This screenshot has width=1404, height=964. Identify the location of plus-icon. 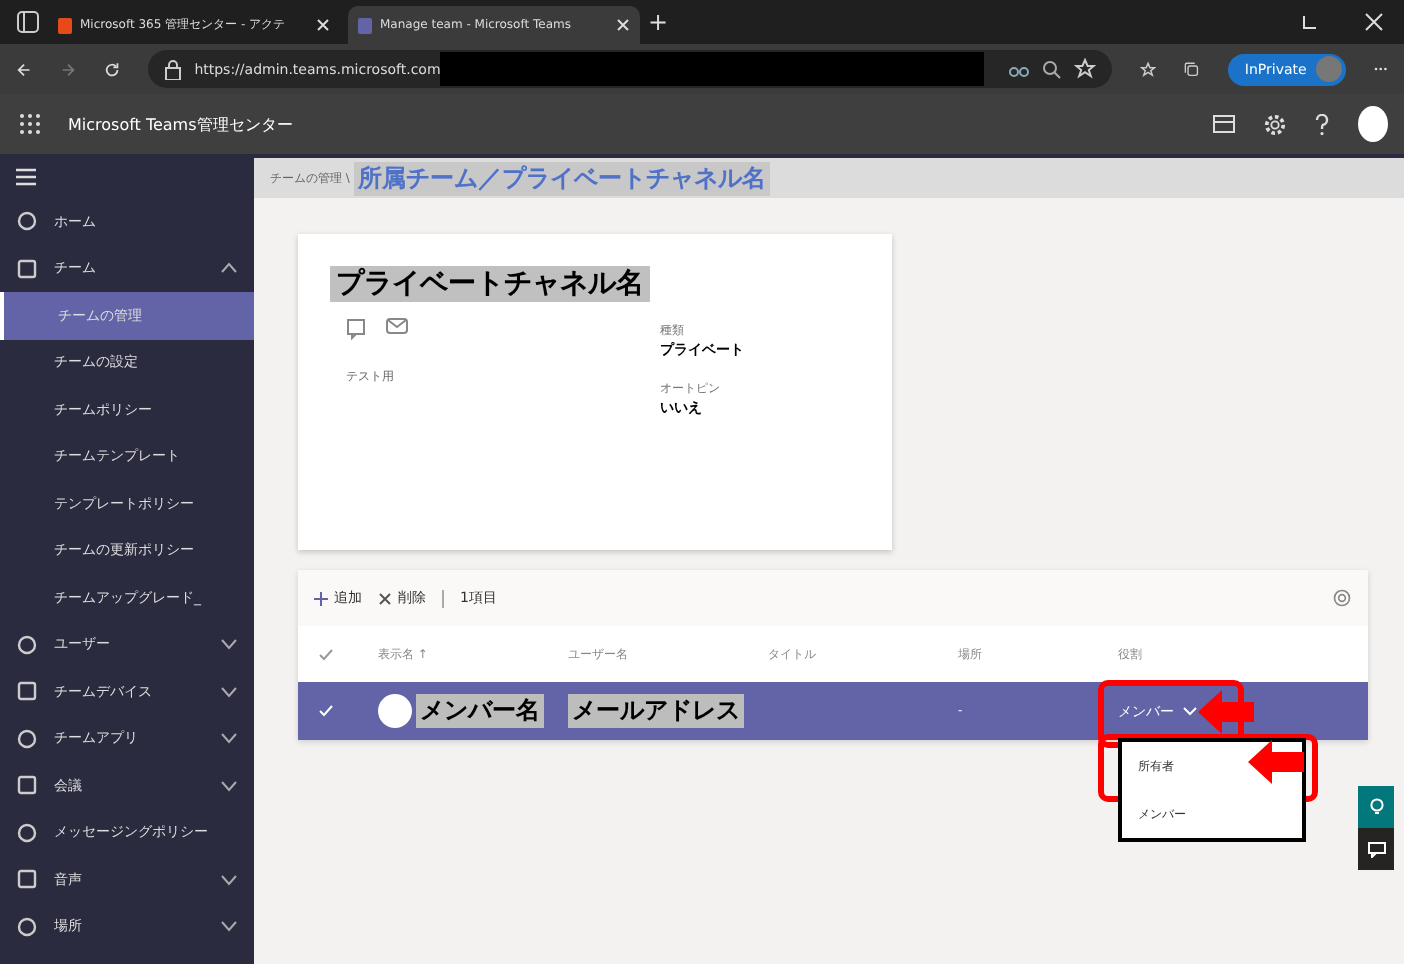
(321, 598).